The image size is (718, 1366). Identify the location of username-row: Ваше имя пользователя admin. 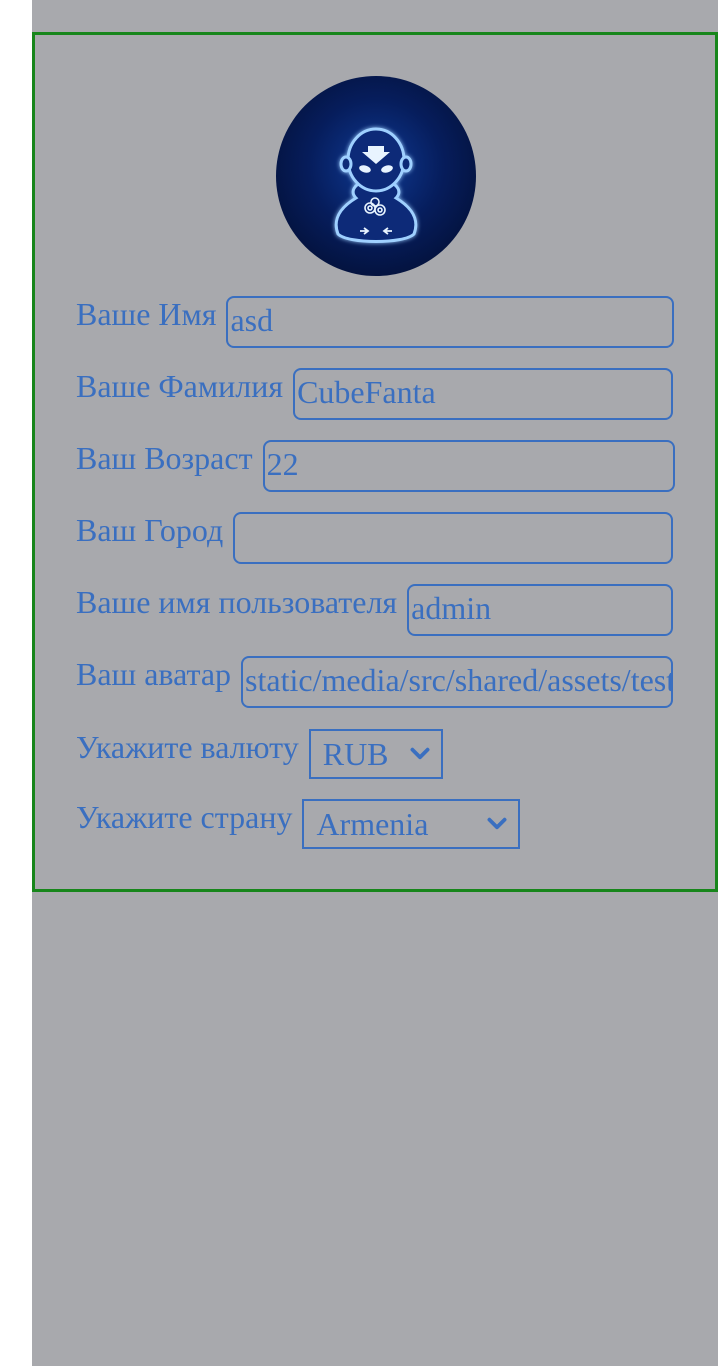
(375, 610).